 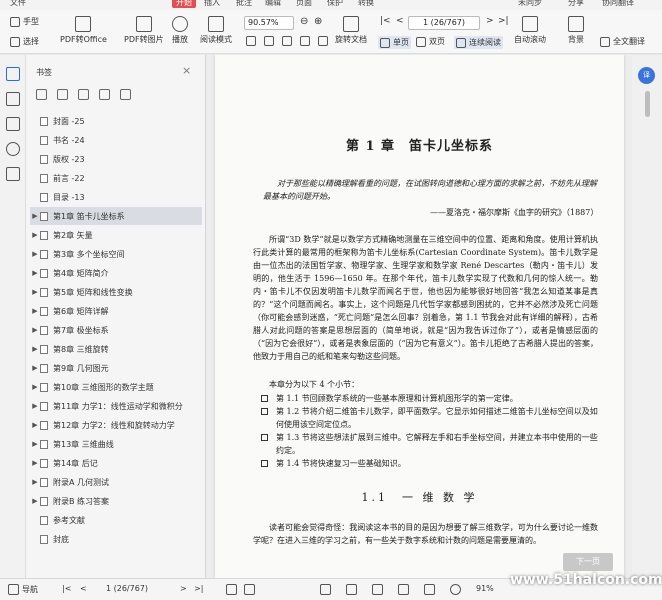 What do you see at coordinates (588, 562) in the screenshot?
I see `next-page-floating-button: 下一页` at bounding box center [588, 562].